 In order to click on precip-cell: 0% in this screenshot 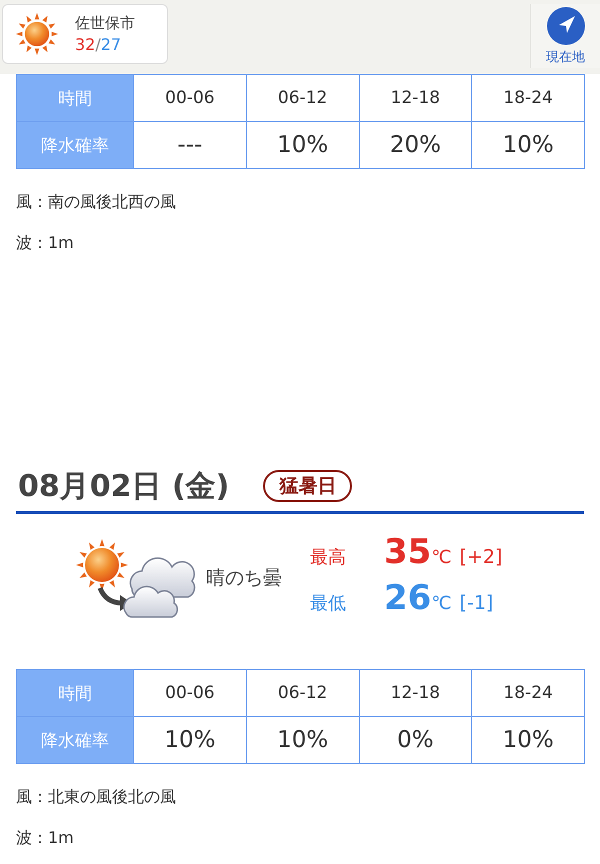, I will do `click(415, 740)`.